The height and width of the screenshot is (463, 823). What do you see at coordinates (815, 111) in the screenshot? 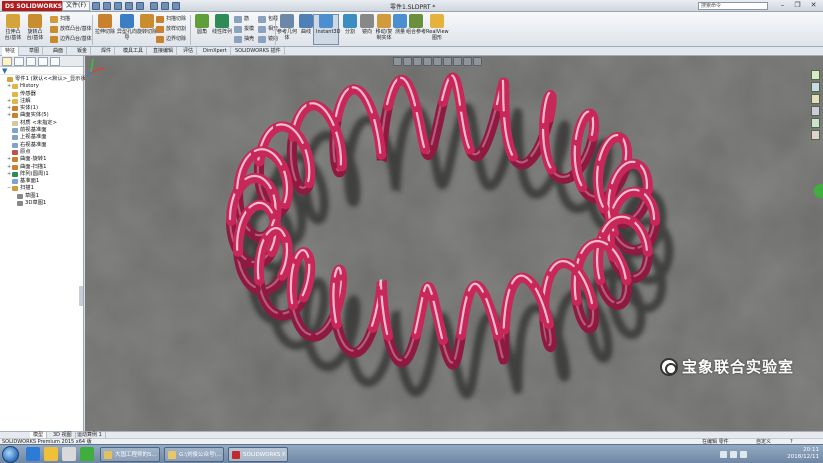
I see `view-palette-icon` at bounding box center [815, 111].